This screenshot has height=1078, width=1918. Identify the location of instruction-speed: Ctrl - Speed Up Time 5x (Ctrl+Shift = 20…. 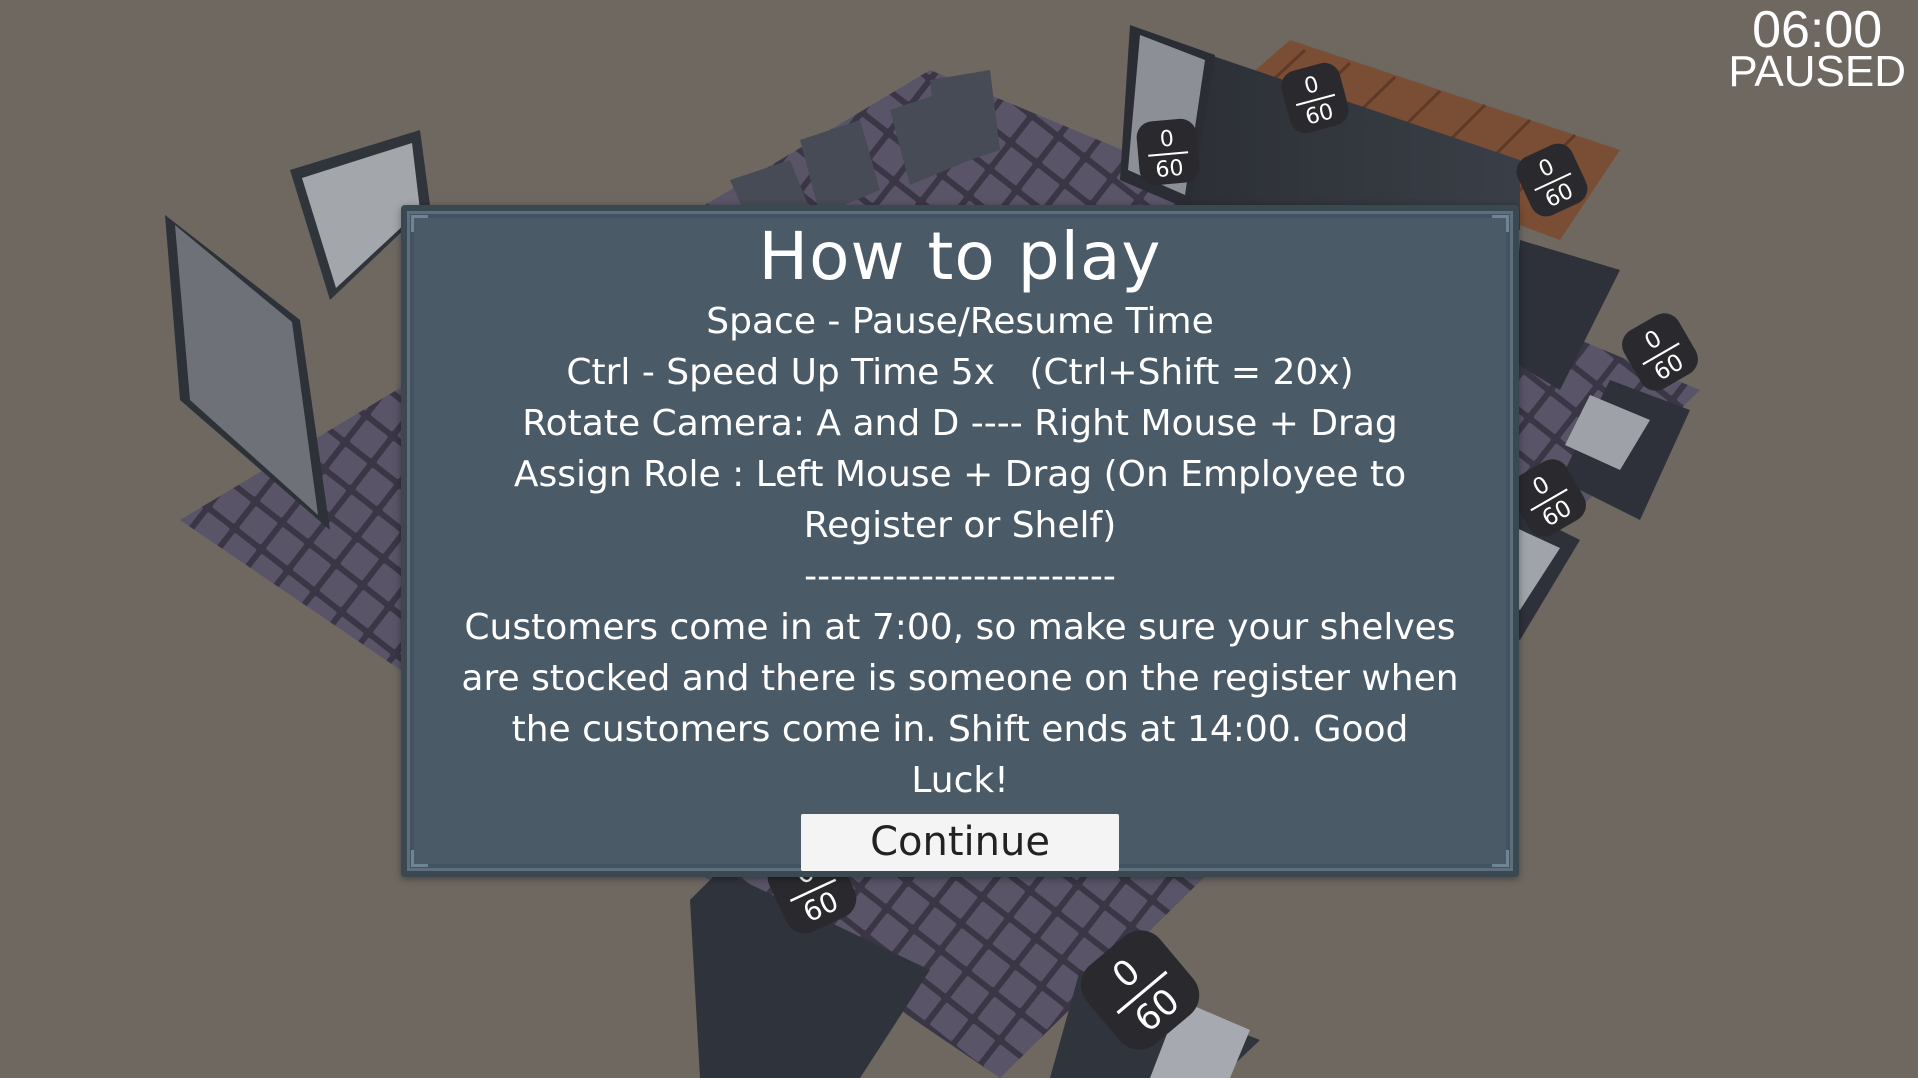
(960, 373).